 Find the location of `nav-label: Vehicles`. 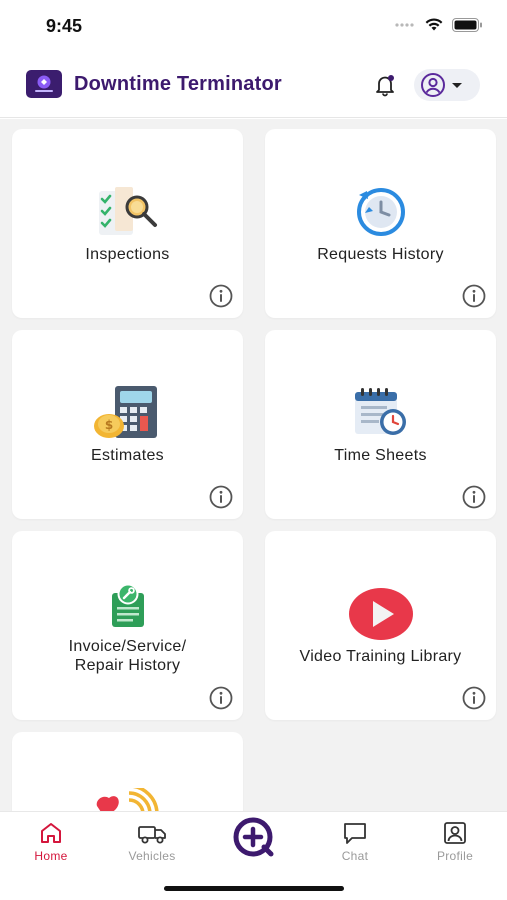

nav-label: Vehicles is located at coordinates (152, 856).